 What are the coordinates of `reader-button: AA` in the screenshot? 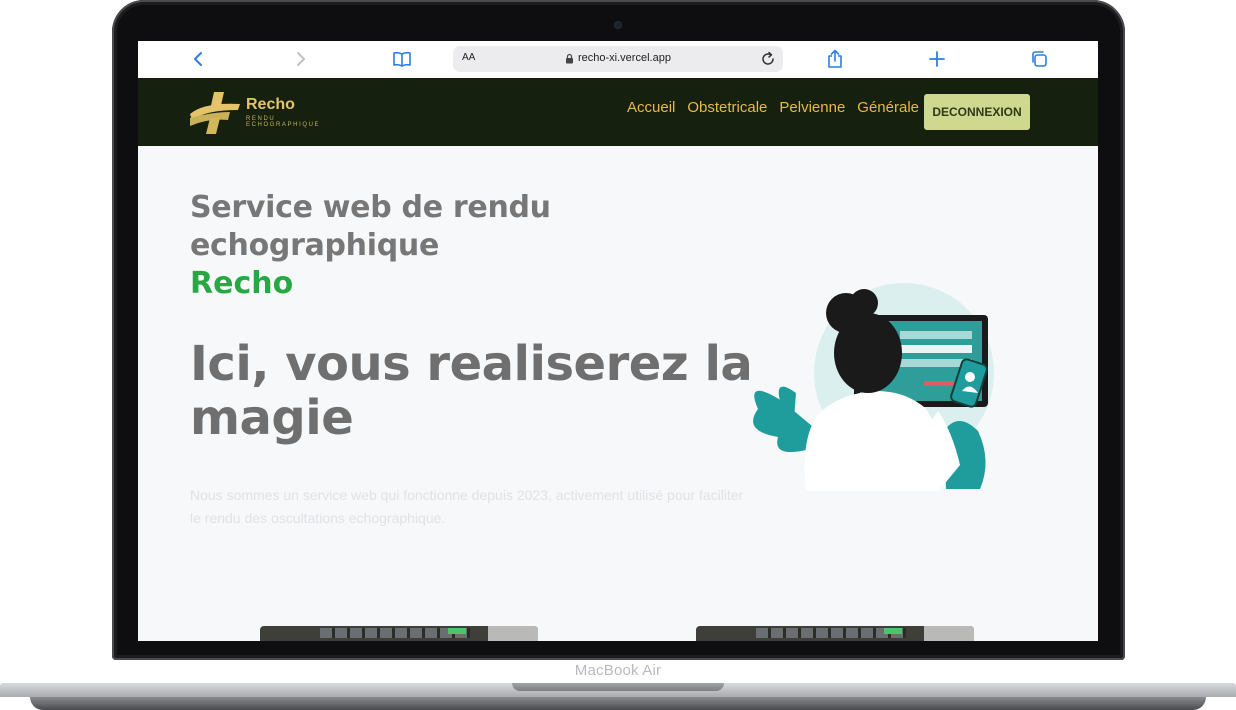 It's located at (468, 57).